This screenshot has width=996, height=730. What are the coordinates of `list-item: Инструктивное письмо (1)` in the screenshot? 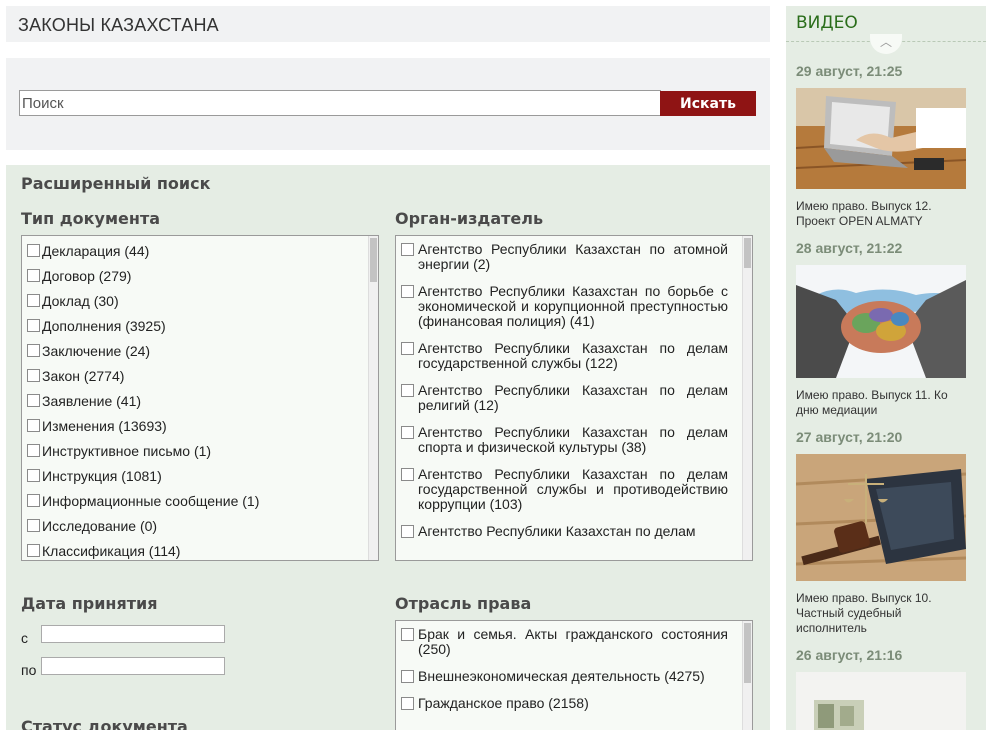 It's located at (194, 450).